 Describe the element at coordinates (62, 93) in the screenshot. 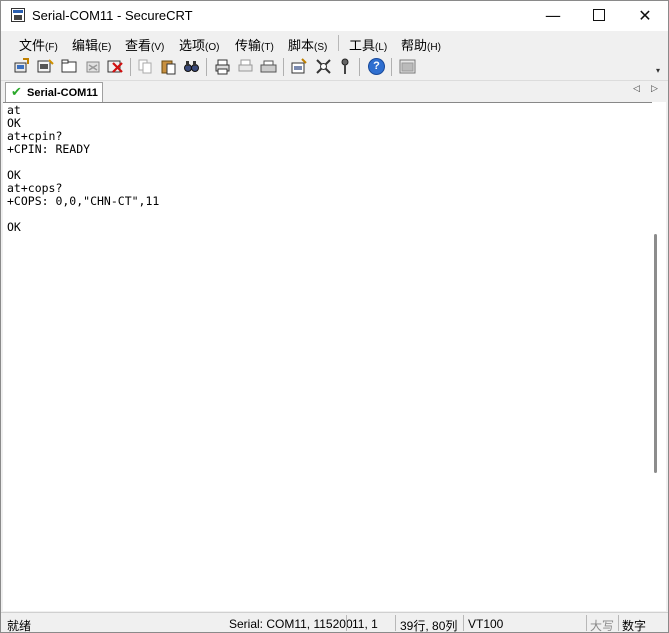

I see `tab-label: Serial-COM11` at that location.